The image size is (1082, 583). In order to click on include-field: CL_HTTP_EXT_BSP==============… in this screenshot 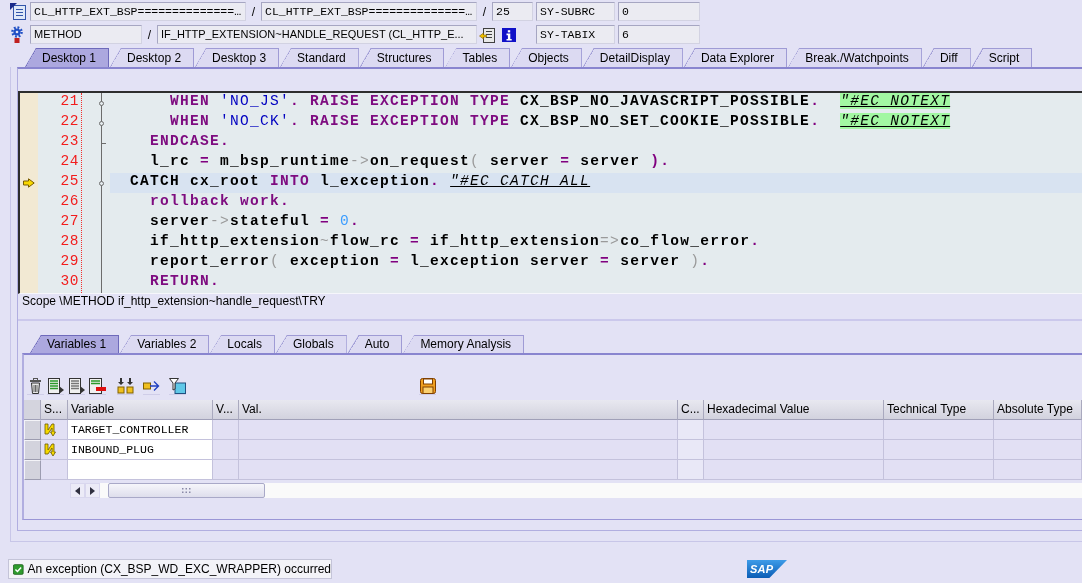, I will do `click(369, 11)`.